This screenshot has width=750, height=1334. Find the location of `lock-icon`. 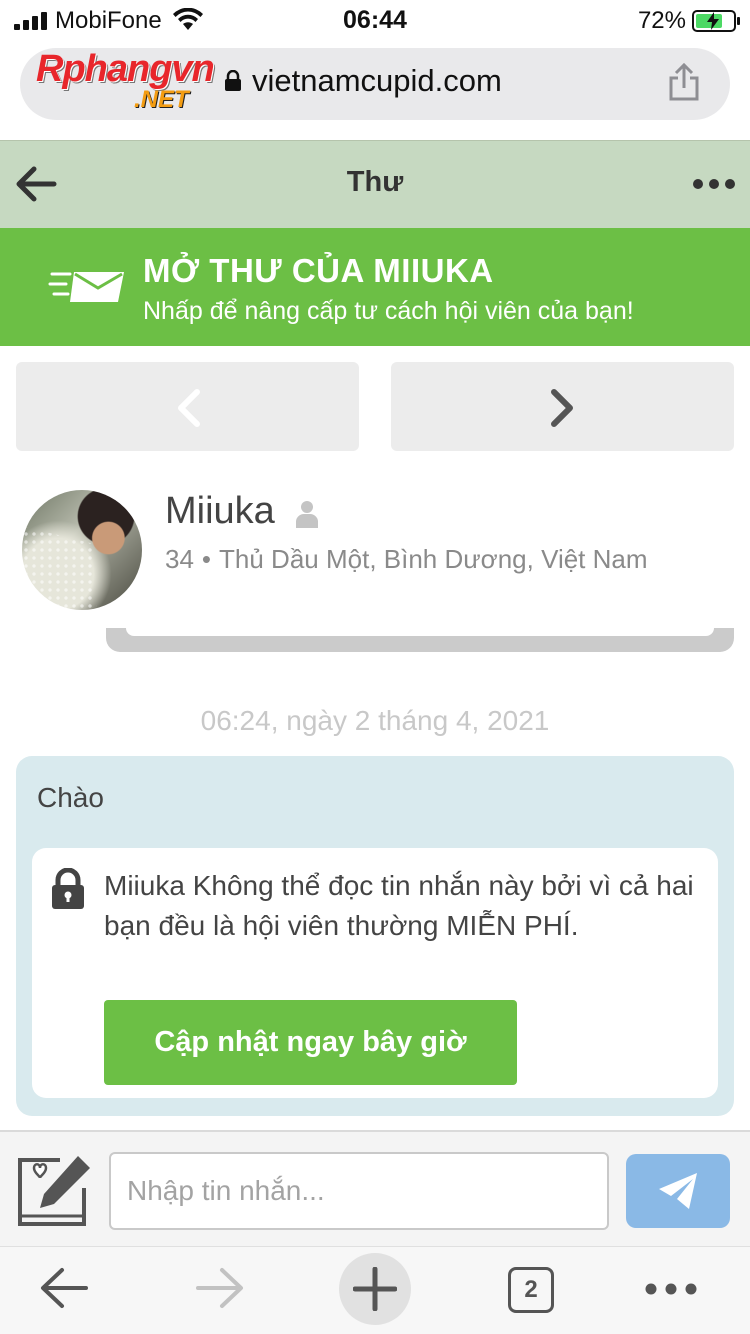

lock-icon is located at coordinates (68, 888).